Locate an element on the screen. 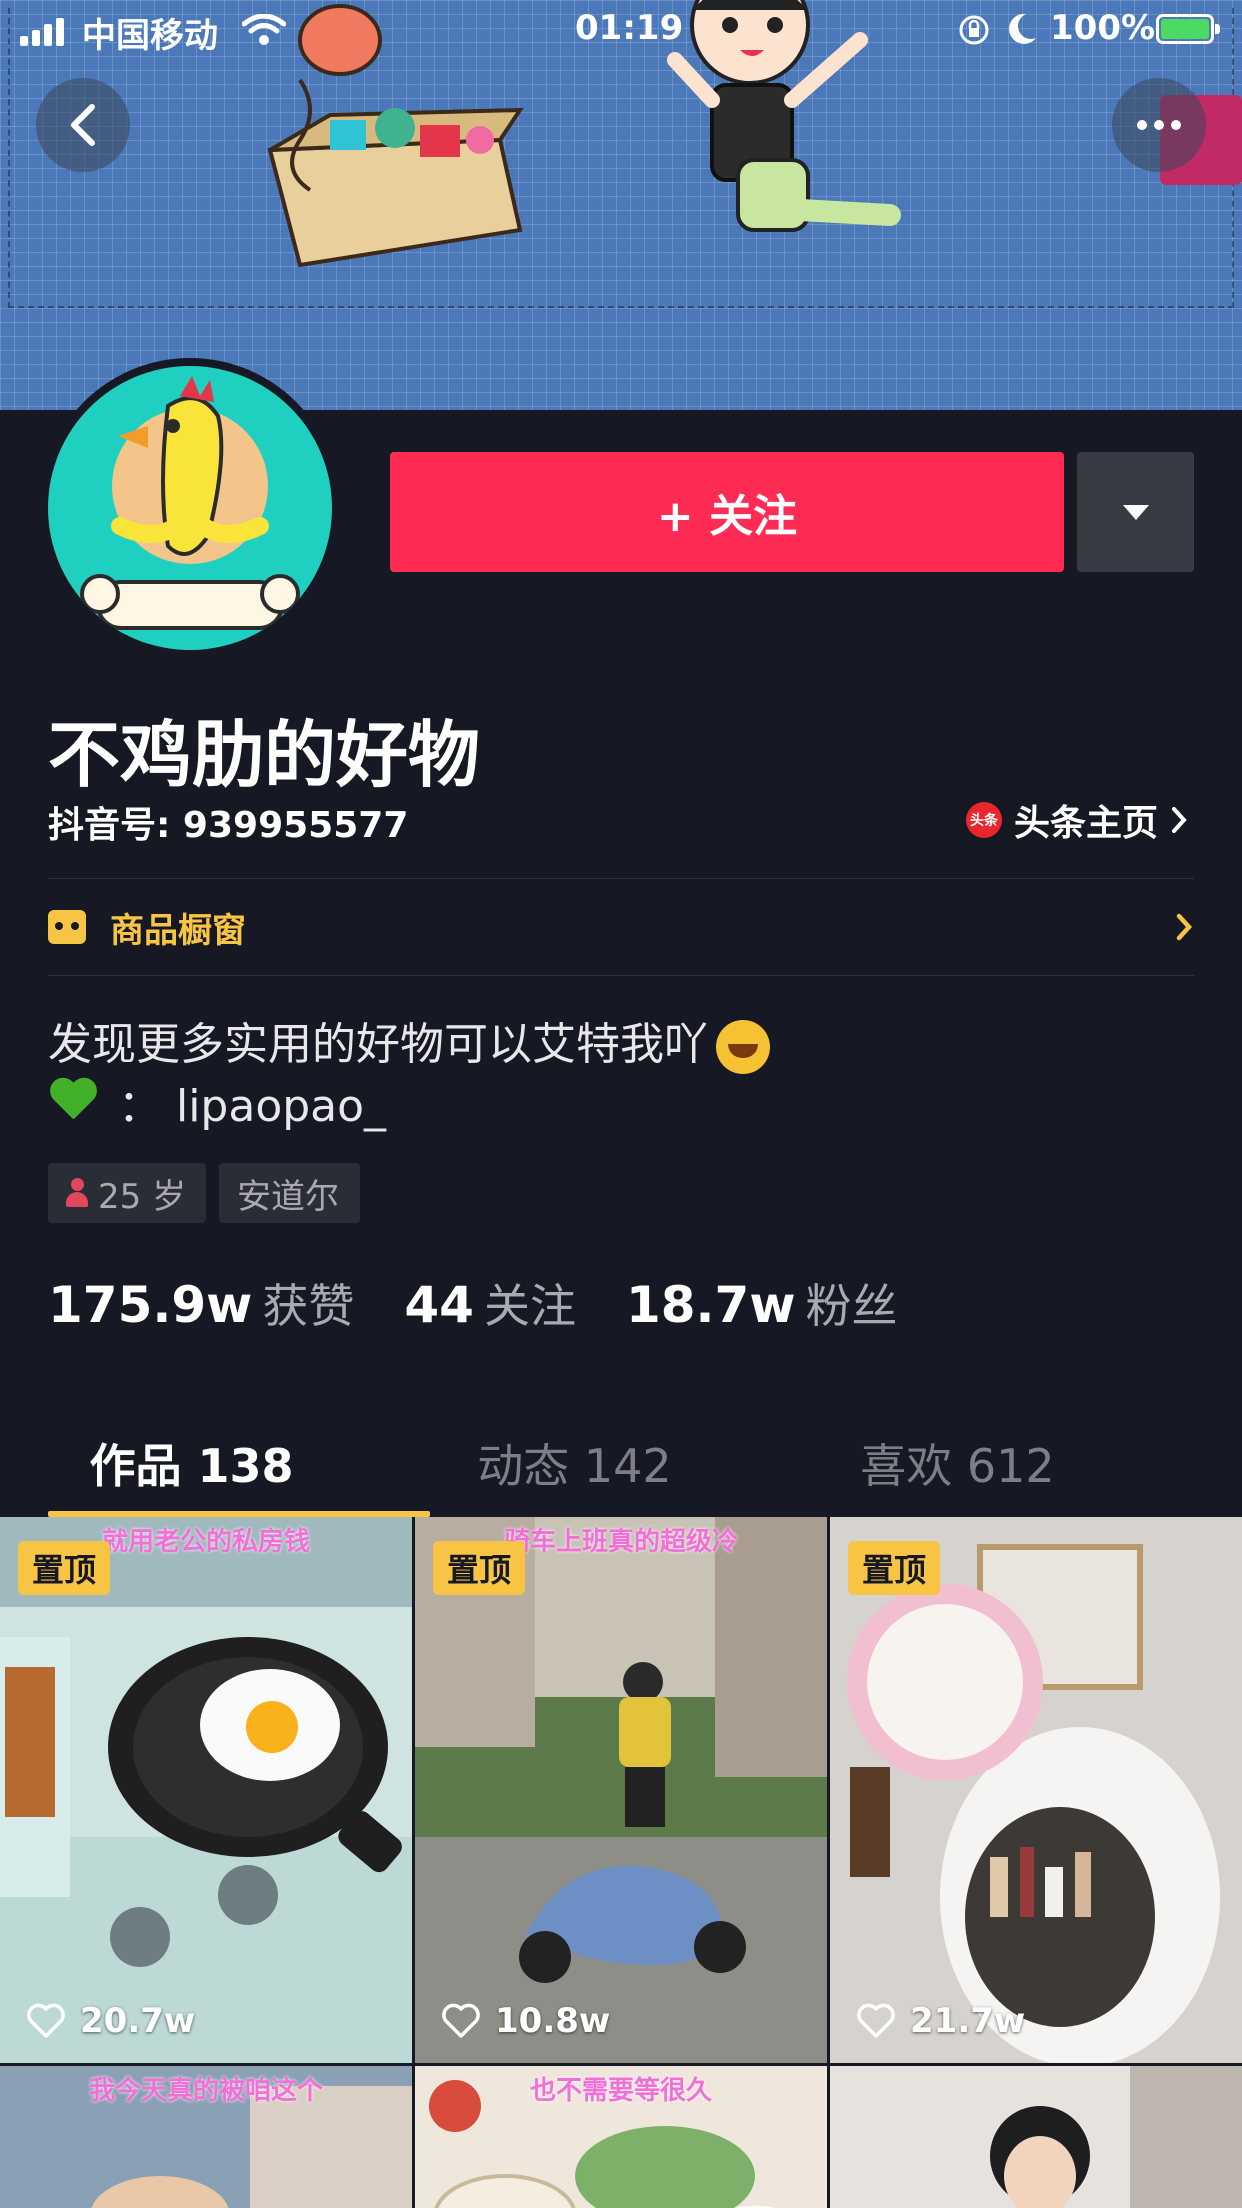 This screenshot has width=1242, height=2208. bio-text: 发现更多实用的好物可以艾特我吖 is located at coordinates (378, 1044).